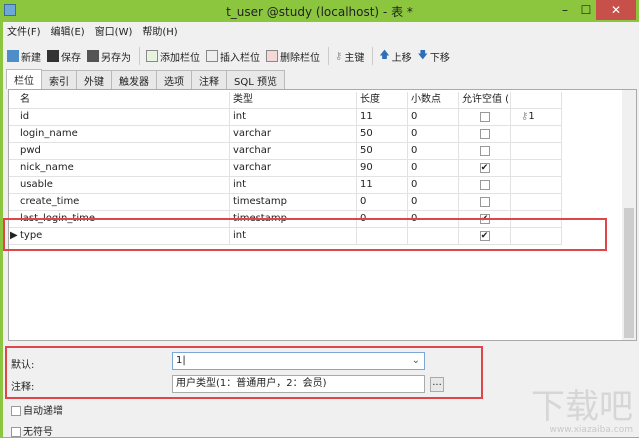 This screenshot has height=438, width=639. What do you see at coordinates (485, 100) in the screenshot?
I see `header-nullable: 允许空值 (` at bounding box center [485, 100].